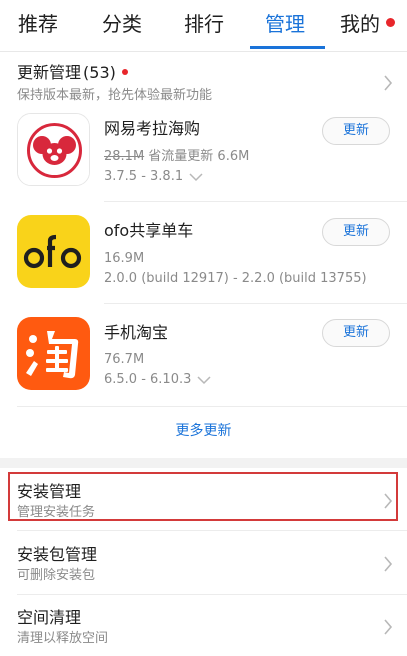 The height and width of the screenshot is (656, 407). What do you see at coordinates (53, 251) in the screenshot?
I see `ofo-icon` at bounding box center [53, 251].